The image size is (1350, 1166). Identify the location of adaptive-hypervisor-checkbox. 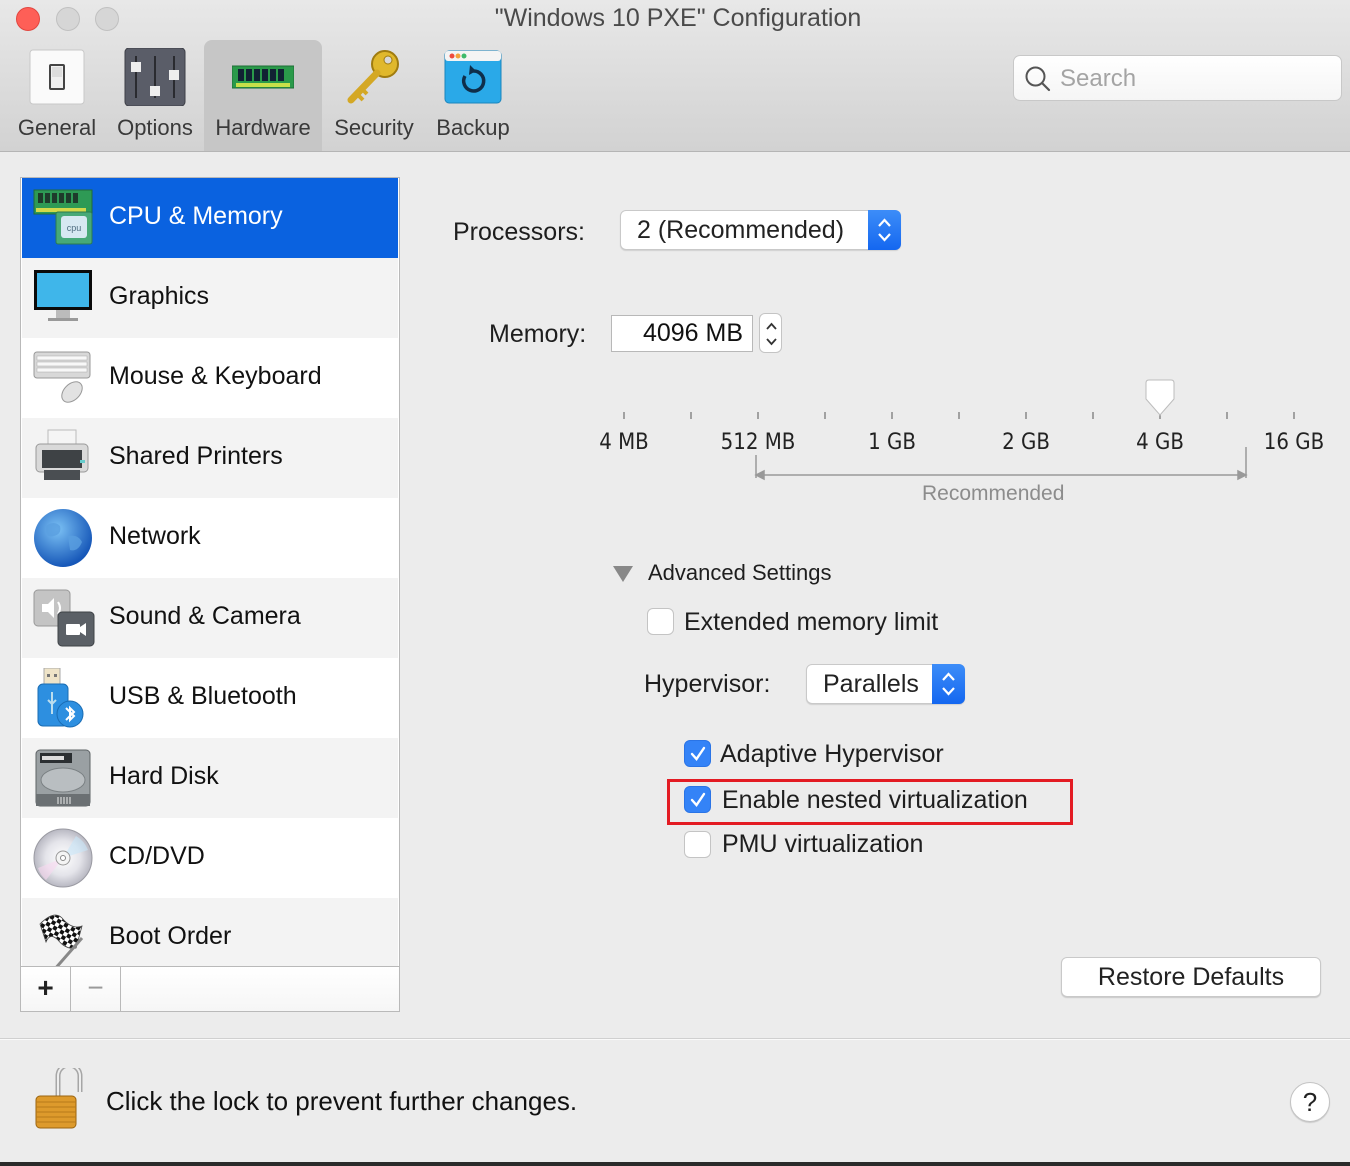
(697, 753).